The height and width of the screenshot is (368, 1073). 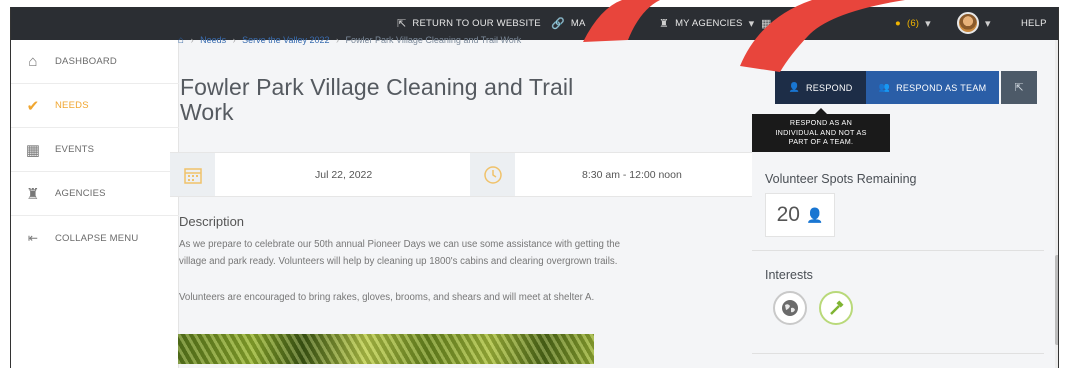 I want to click on notifications-count: (6), so click(x=913, y=23).